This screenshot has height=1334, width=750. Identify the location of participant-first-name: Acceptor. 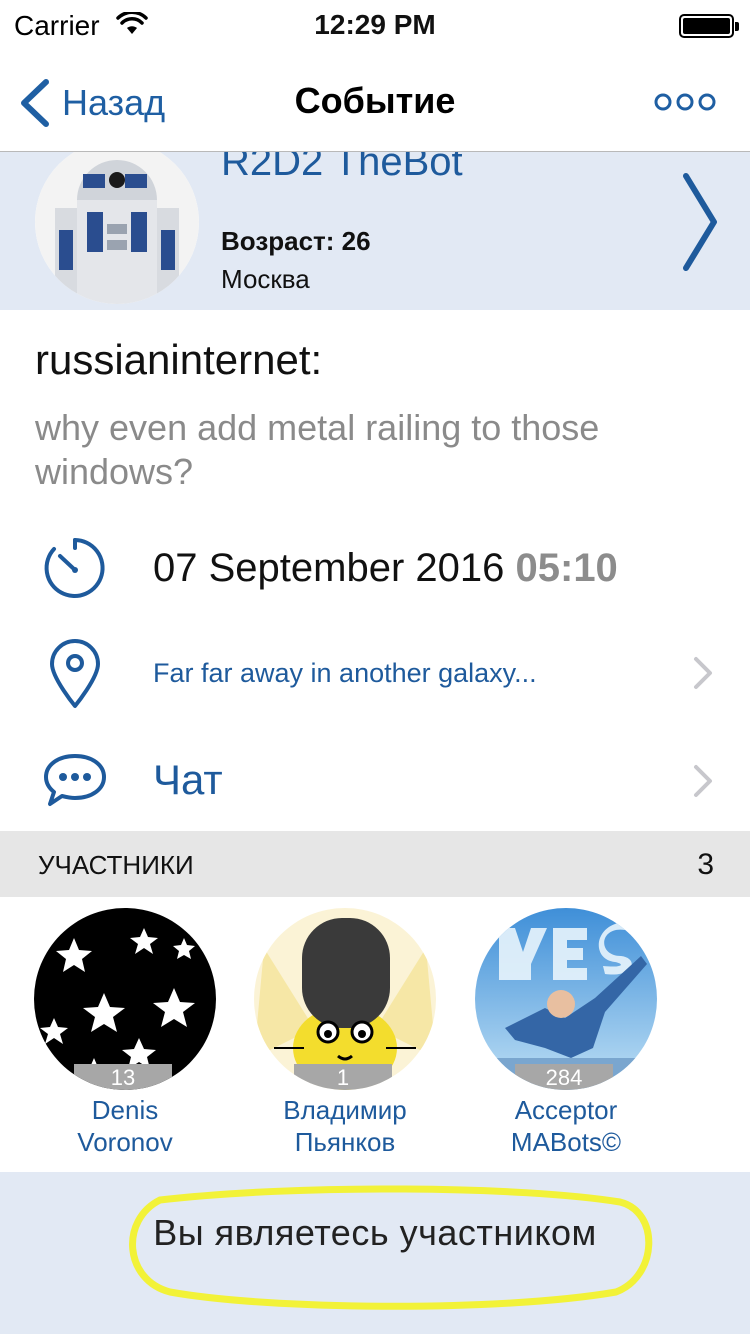
(566, 1110).